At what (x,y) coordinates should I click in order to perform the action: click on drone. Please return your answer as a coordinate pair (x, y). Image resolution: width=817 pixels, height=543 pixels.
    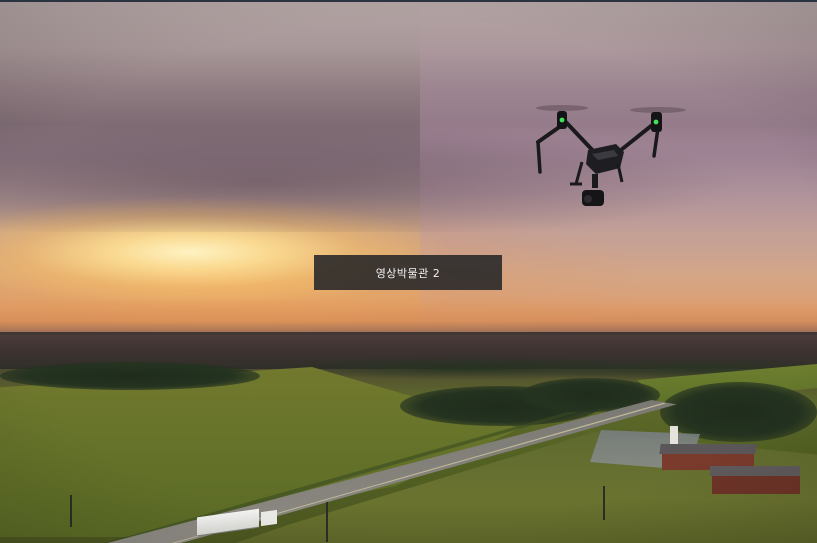
    Looking at the image, I should click on (611, 155).